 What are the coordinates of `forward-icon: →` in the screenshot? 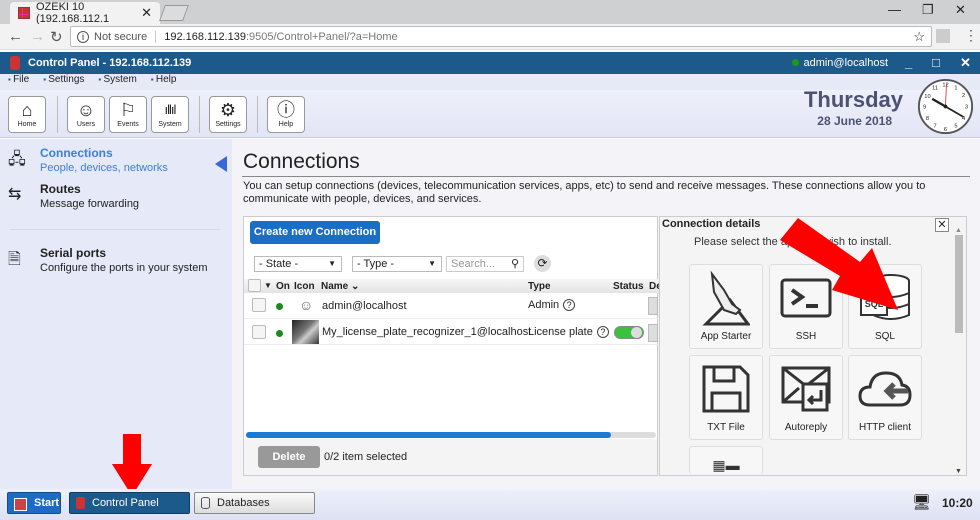 It's located at (37, 36).